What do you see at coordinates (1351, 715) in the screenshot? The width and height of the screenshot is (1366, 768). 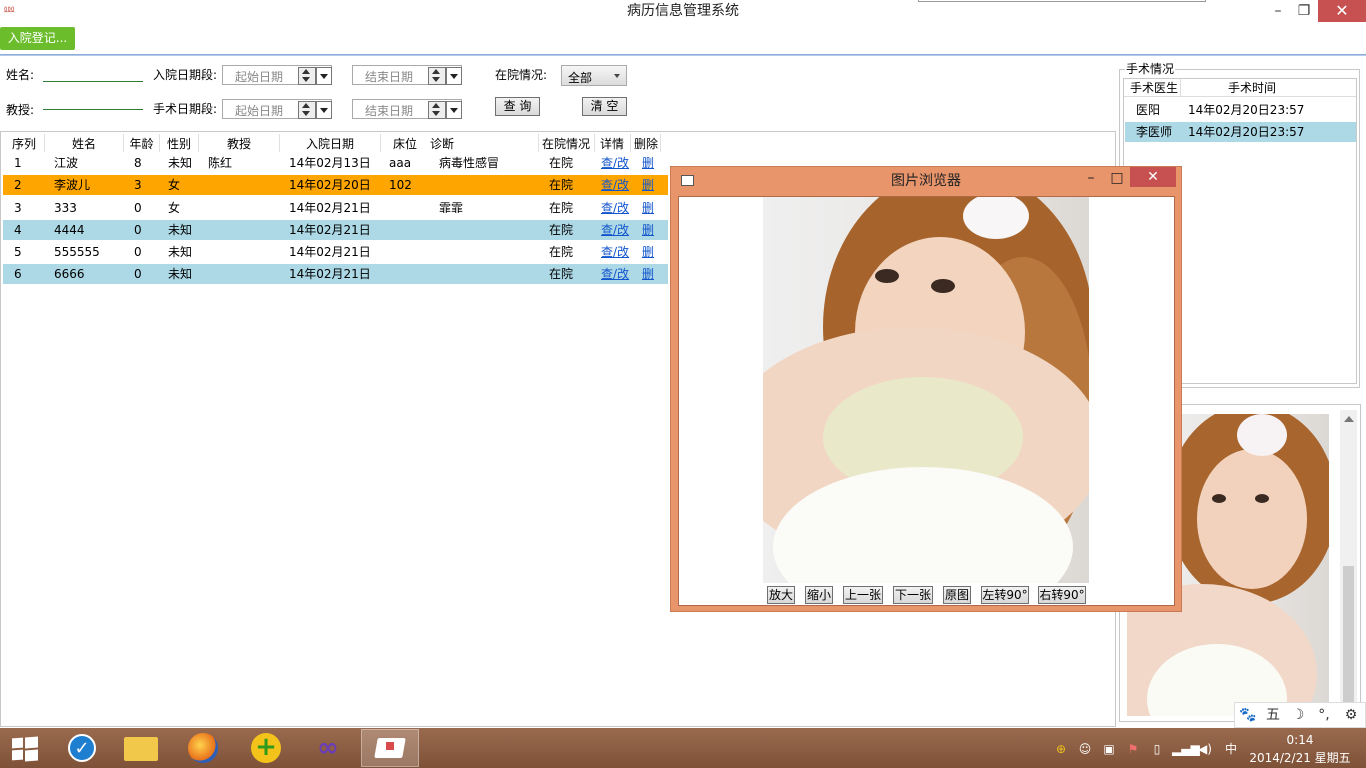 I see `gear-icon: ⚙` at bounding box center [1351, 715].